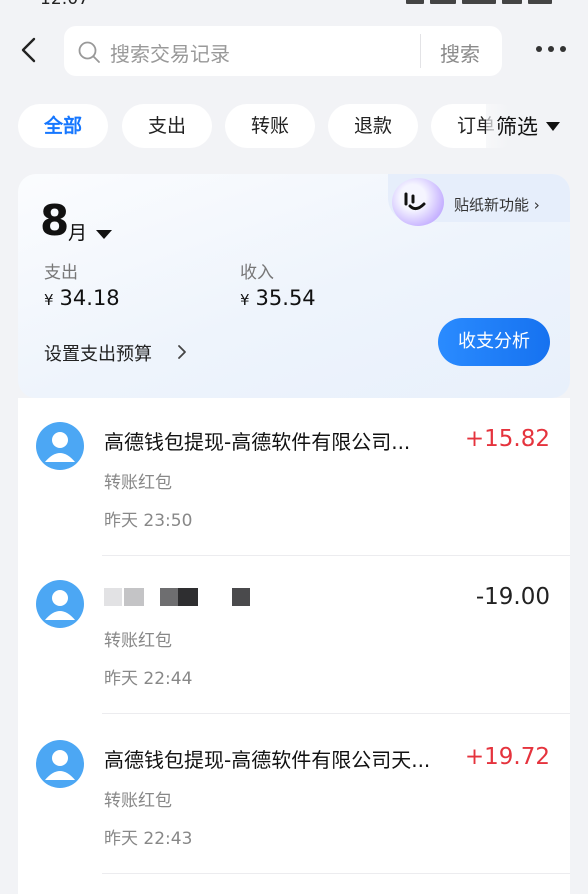 This screenshot has height=894, width=588. What do you see at coordinates (167, 126) in the screenshot?
I see `tab-expense: 支出` at bounding box center [167, 126].